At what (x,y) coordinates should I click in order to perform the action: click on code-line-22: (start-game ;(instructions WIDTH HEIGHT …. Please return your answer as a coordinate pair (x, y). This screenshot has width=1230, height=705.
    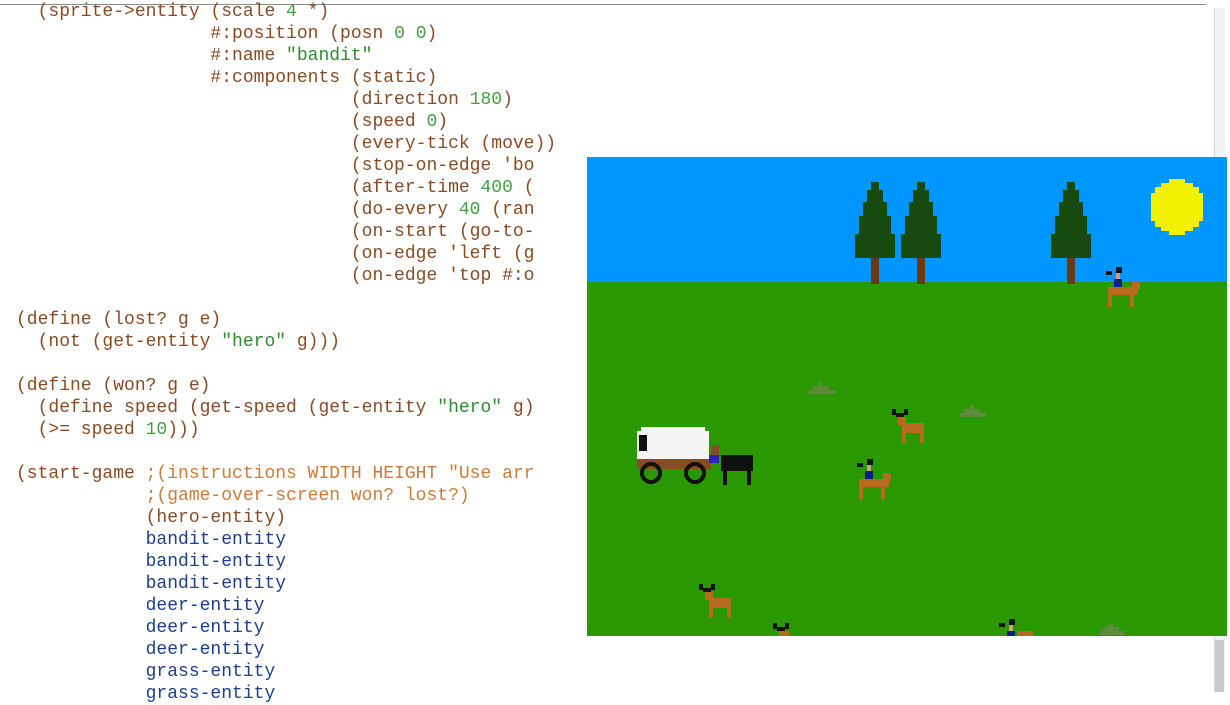
    Looking at the image, I should click on (275, 474).